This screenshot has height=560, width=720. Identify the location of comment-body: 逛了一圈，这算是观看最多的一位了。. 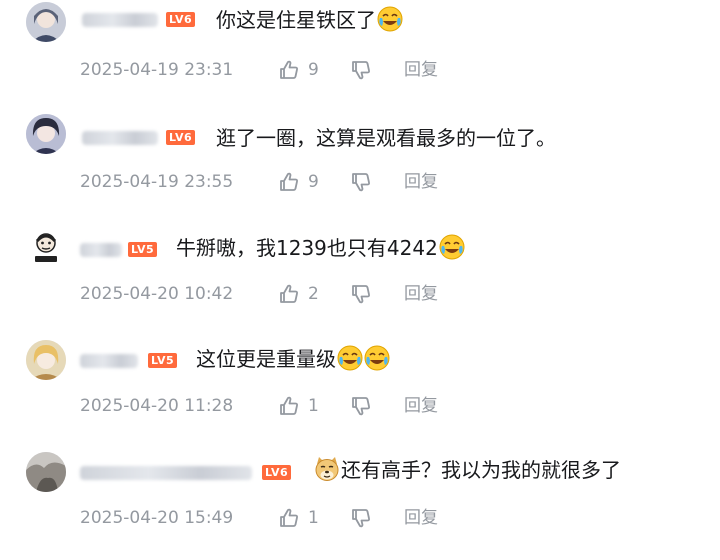
(386, 138).